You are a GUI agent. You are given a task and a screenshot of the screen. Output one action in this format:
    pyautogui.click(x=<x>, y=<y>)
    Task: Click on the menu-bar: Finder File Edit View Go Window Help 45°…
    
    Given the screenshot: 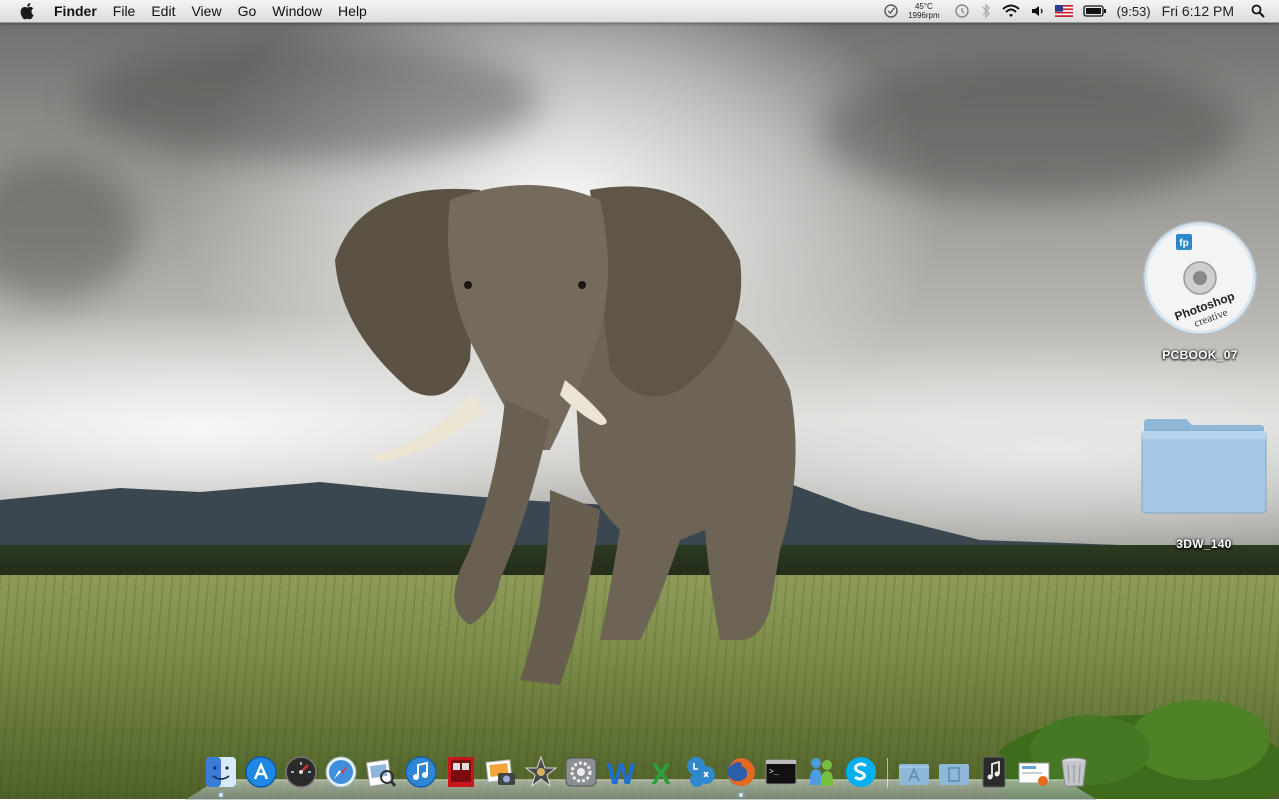 What is the action you would take?
    pyautogui.click(x=639, y=11)
    